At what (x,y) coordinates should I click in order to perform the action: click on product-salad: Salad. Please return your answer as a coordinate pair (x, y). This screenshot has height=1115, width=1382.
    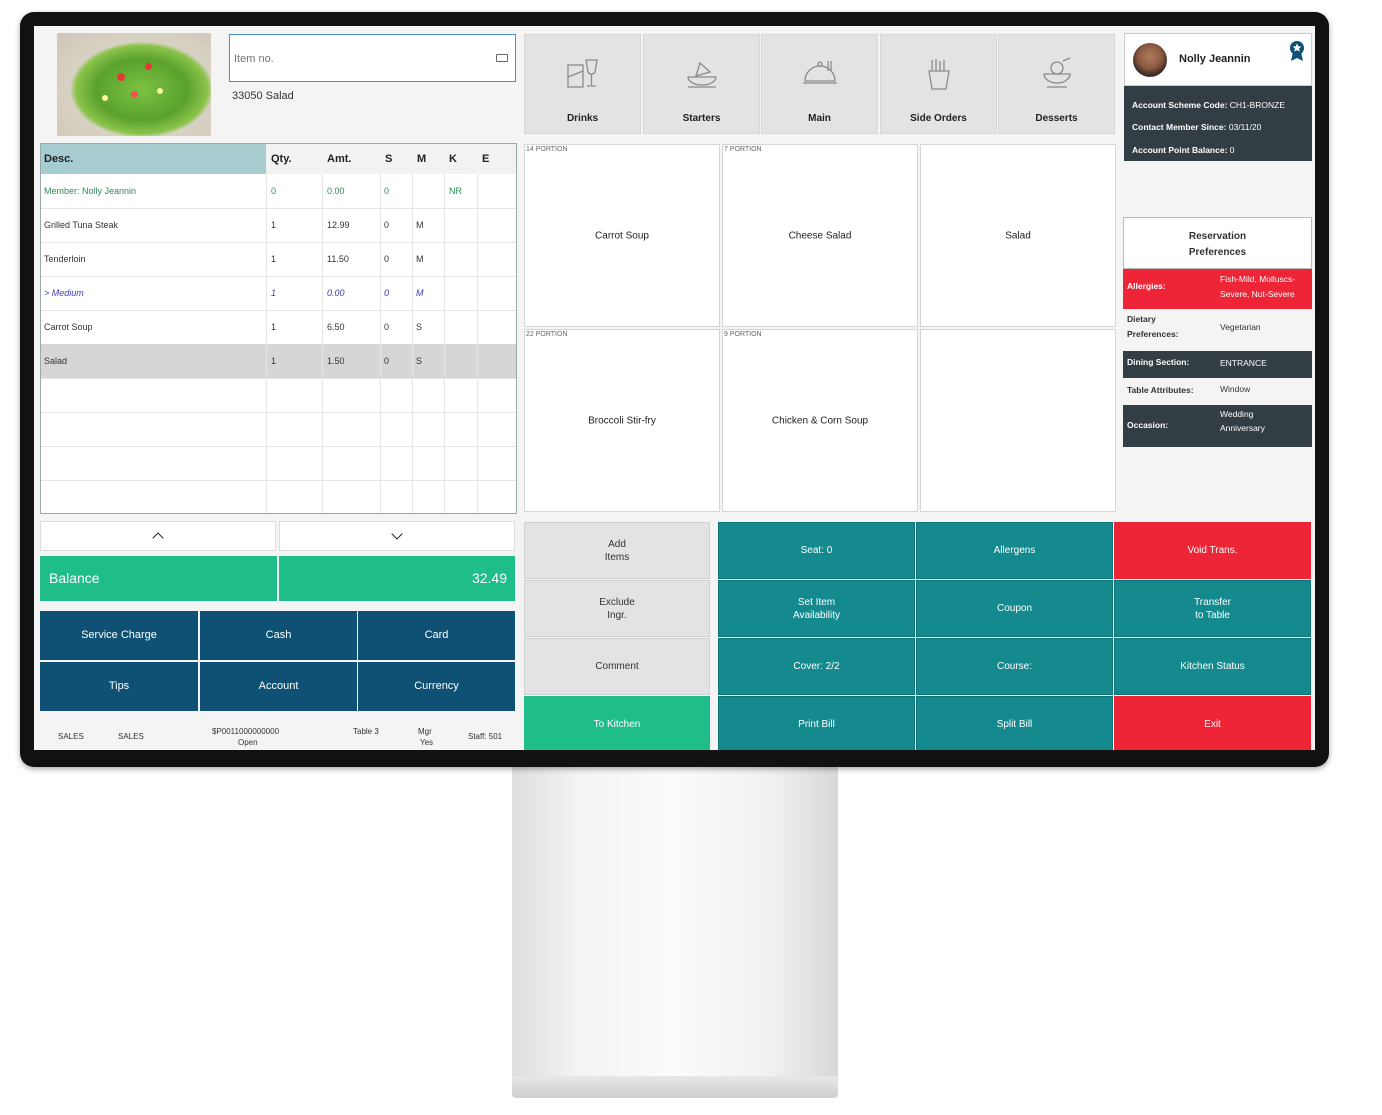
    Looking at the image, I should click on (1018, 235).